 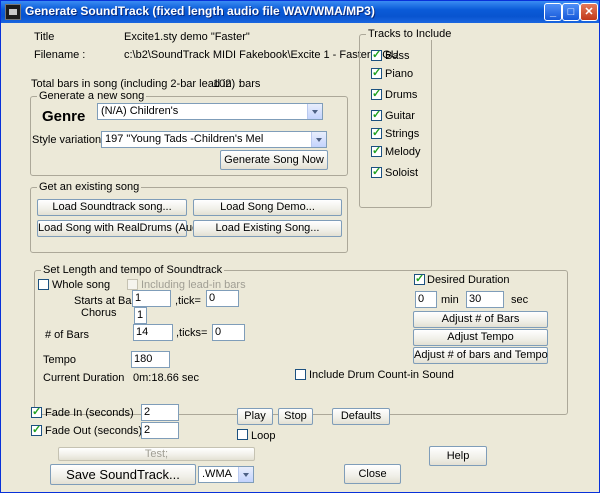 What do you see at coordinates (210, 111) in the screenshot?
I see `genre-dropdown: (N/A) Children's` at bounding box center [210, 111].